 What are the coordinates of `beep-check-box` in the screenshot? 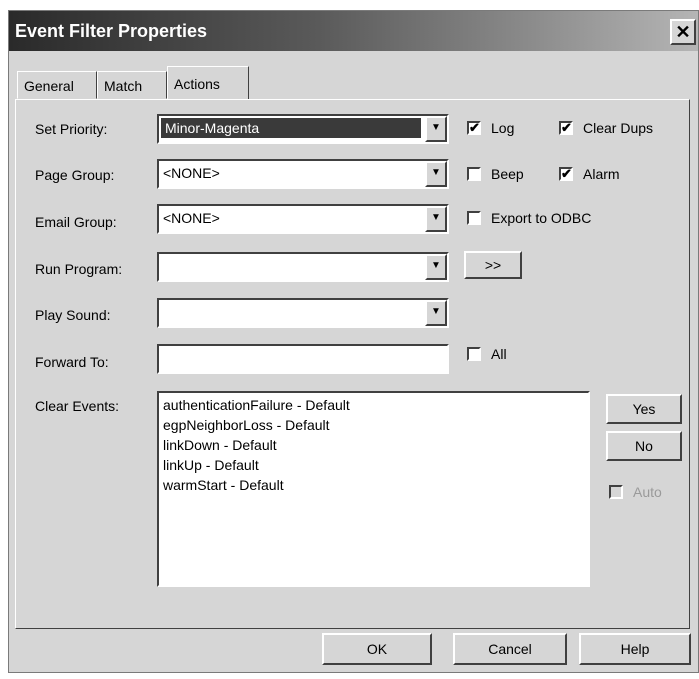 It's located at (474, 174).